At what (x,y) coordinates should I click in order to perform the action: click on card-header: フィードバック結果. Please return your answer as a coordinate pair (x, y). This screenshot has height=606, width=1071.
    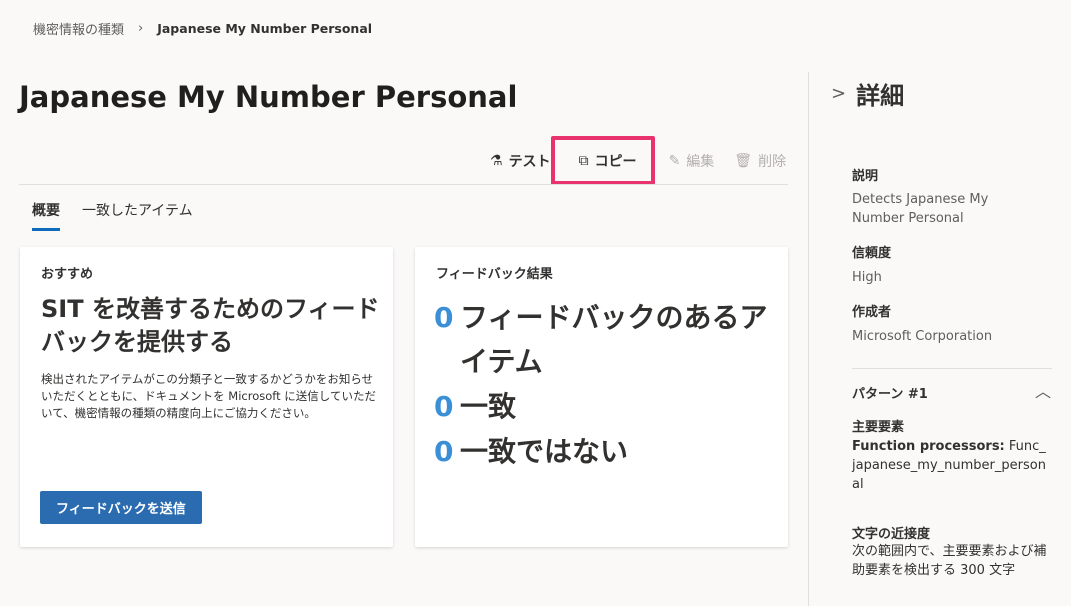
    Looking at the image, I should click on (494, 274).